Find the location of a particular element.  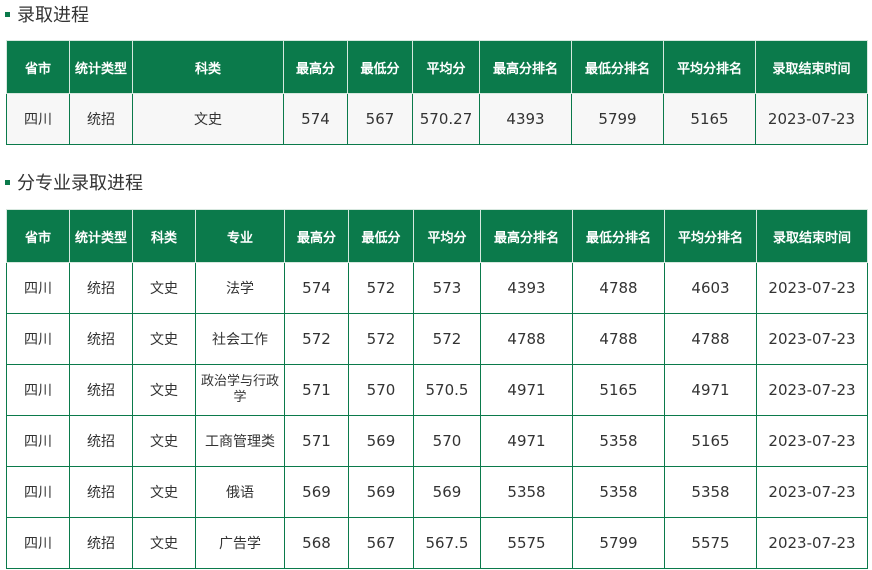

cell-avg-score: 570 is located at coordinates (447, 441).